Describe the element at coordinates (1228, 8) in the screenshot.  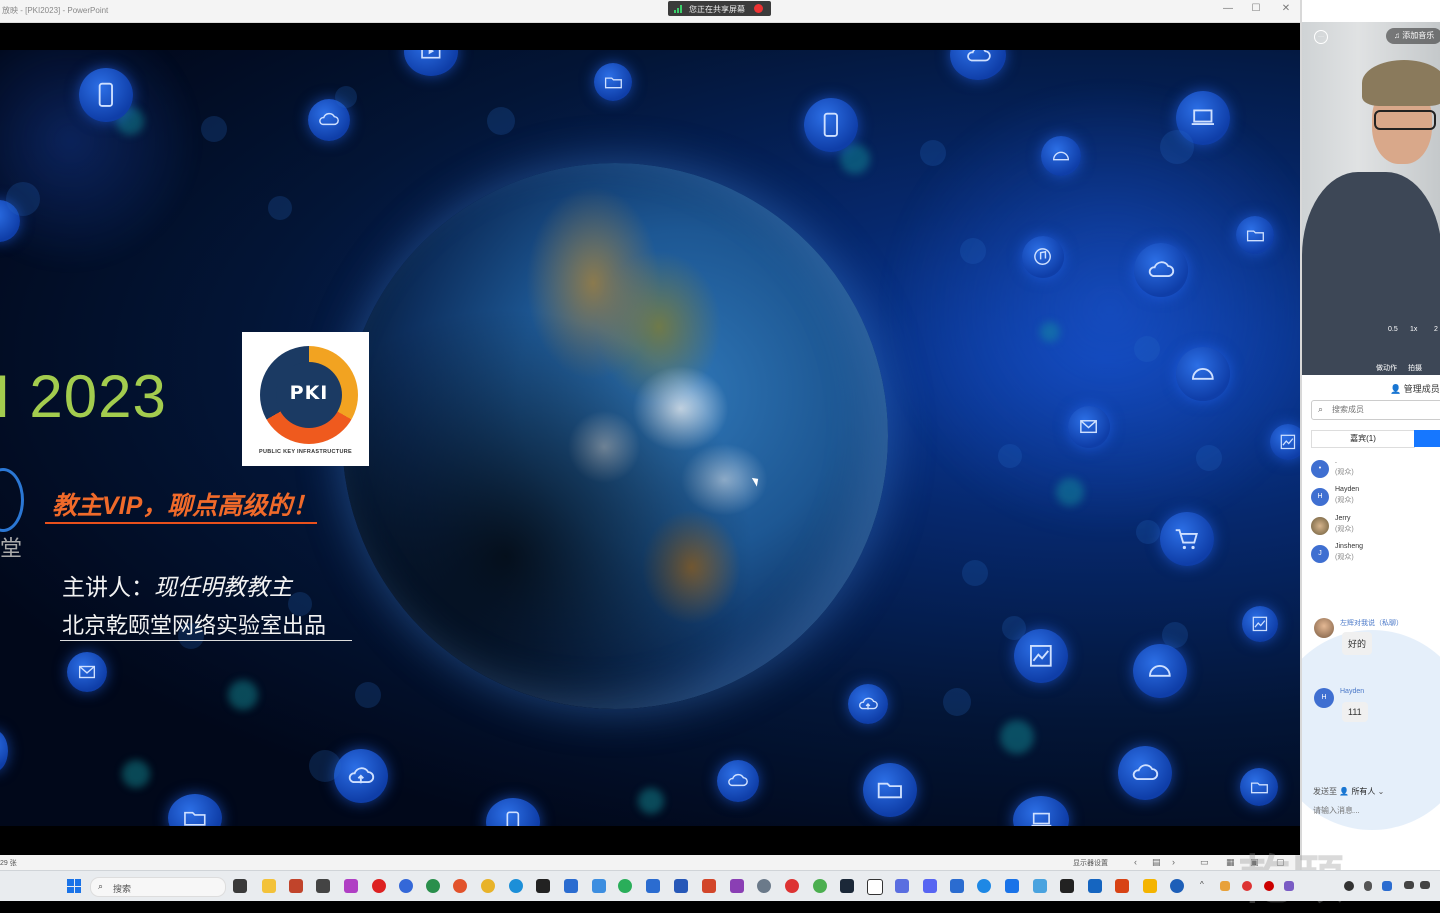
I see `minimize-button: —` at that location.